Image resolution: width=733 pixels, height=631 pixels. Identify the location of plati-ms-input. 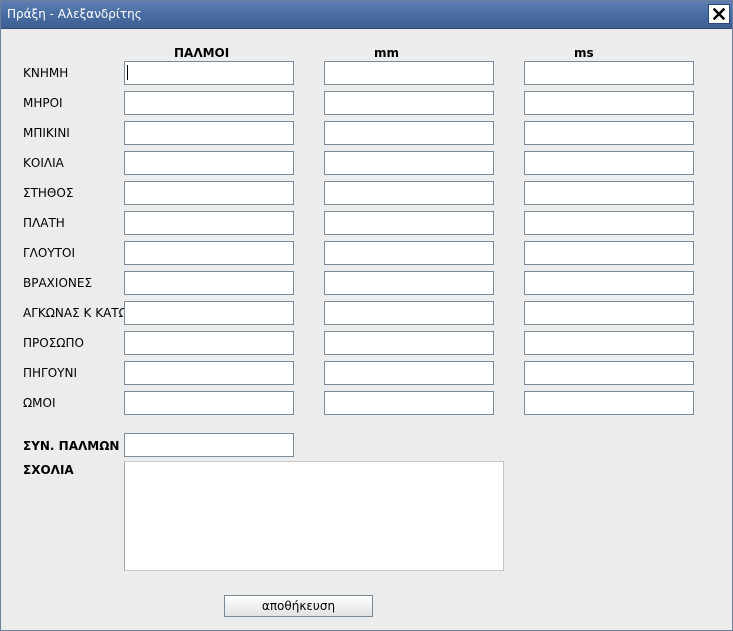
(609, 223).